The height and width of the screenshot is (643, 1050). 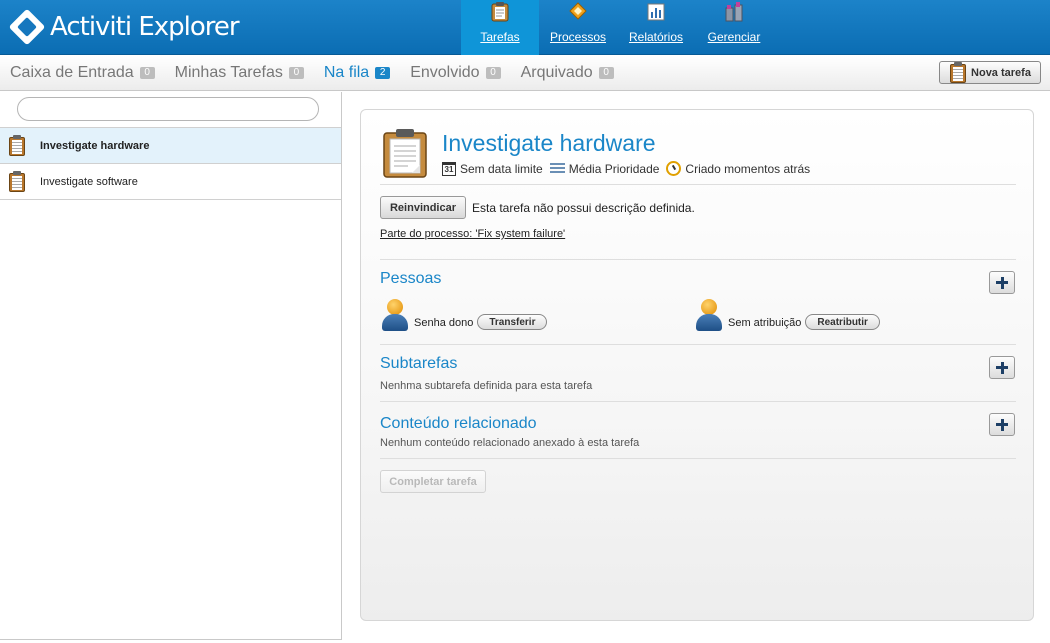 What do you see at coordinates (556, 72) in the screenshot?
I see `tab-archived-label: Arquivado` at bounding box center [556, 72].